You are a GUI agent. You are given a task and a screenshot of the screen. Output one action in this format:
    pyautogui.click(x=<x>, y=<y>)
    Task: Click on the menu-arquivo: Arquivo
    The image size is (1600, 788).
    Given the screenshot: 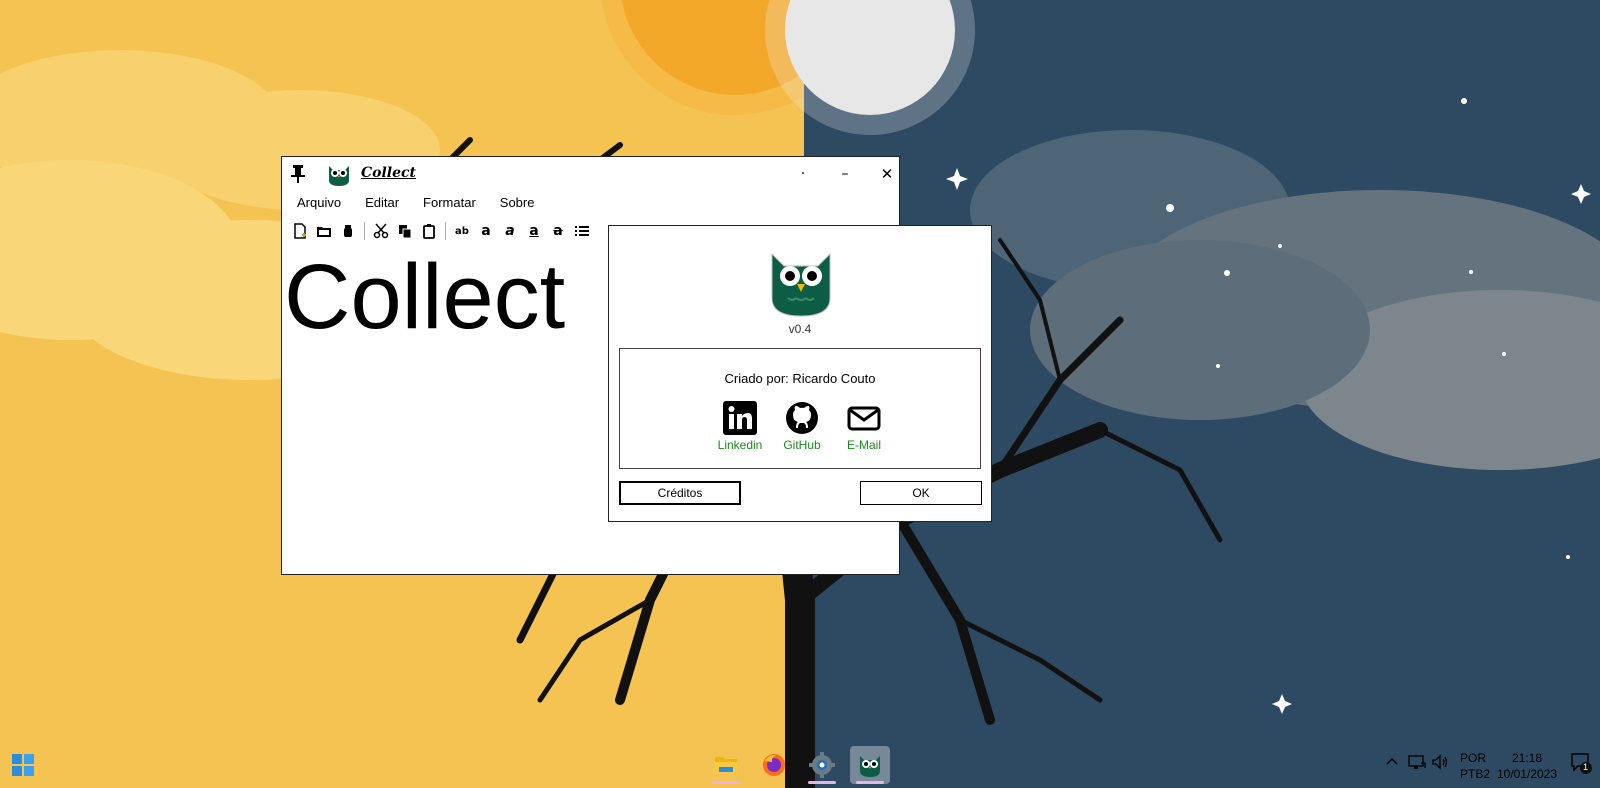 What is the action you would take?
    pyautogui.click(x=319, y=204)
    